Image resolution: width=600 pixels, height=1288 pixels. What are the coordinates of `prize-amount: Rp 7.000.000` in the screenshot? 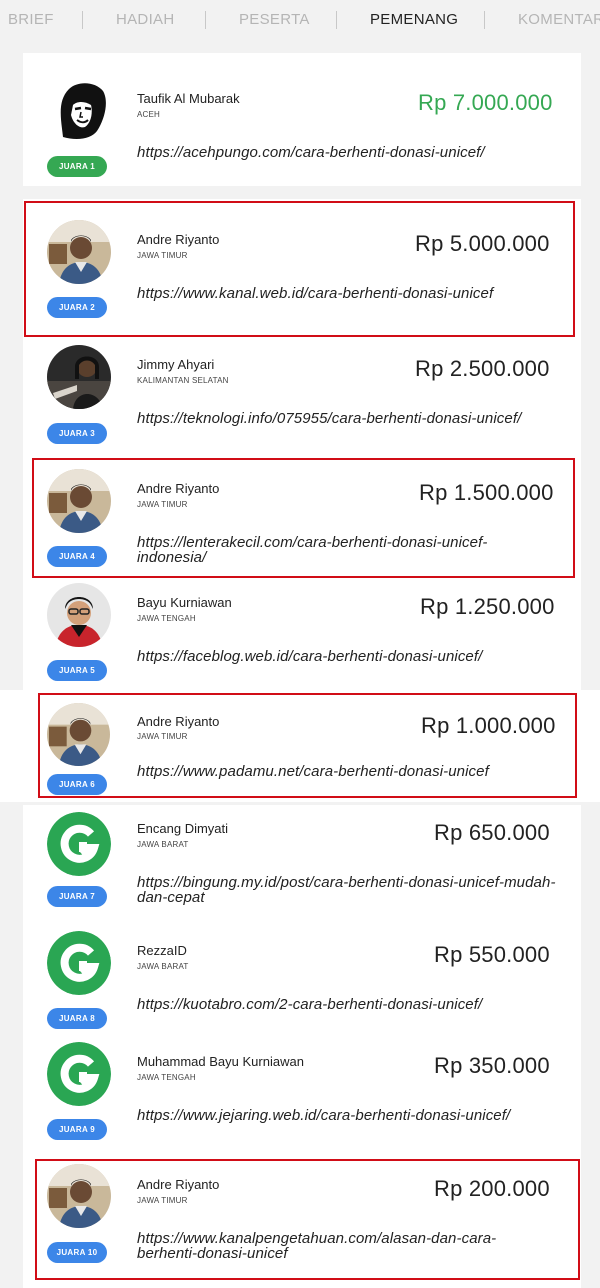 It's located at (485, 102).